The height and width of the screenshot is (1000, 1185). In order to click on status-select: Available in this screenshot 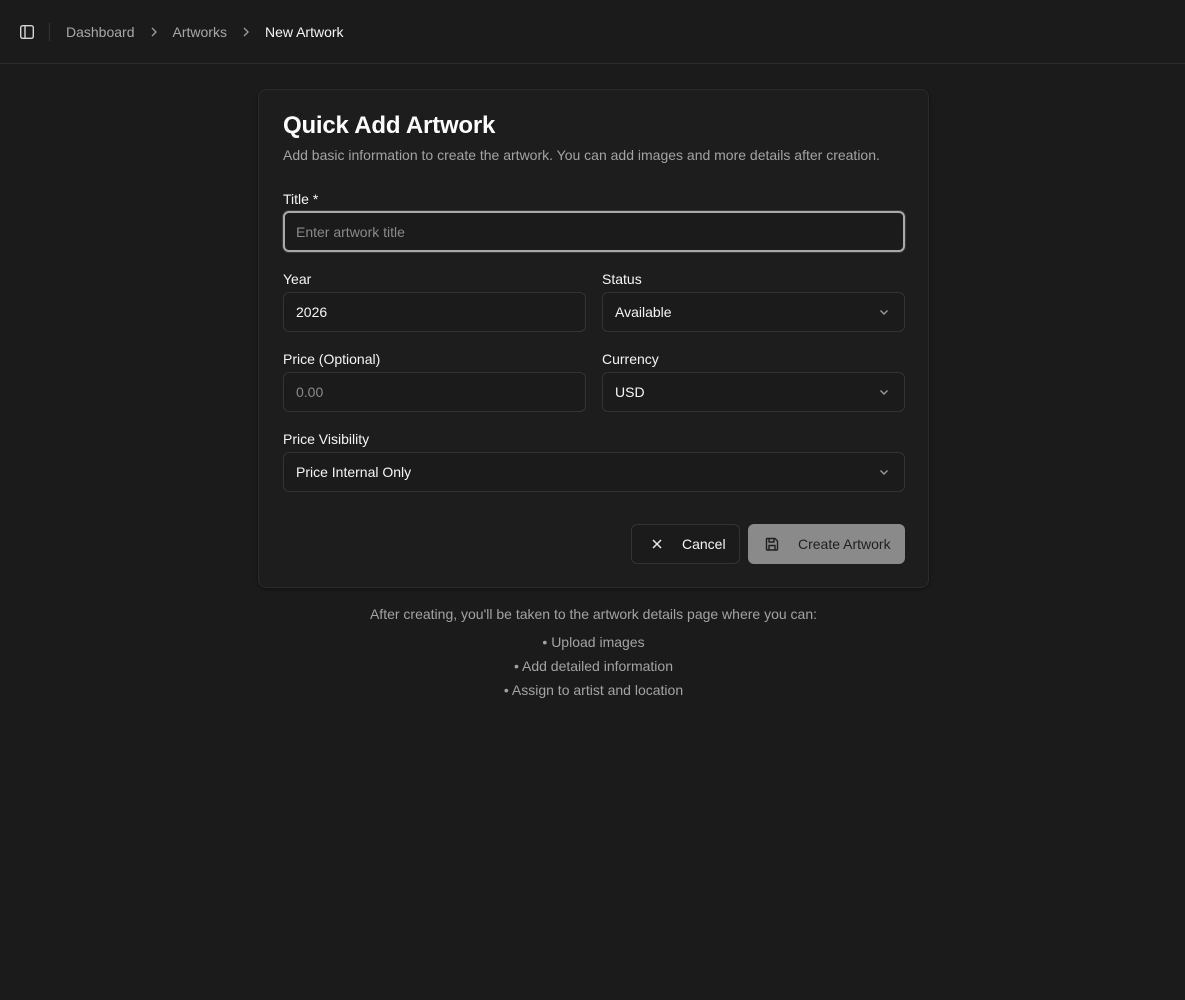, I will do `click(753, 312)`.